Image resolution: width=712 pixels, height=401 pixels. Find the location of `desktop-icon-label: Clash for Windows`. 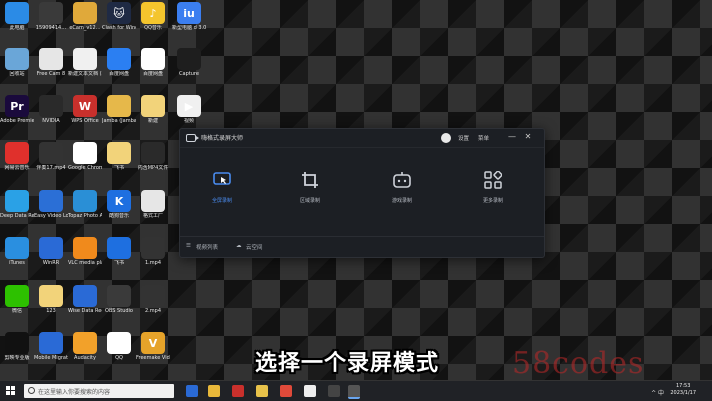

desktop-icon-label: Clash for Windows is located at coordinates (119, 28).